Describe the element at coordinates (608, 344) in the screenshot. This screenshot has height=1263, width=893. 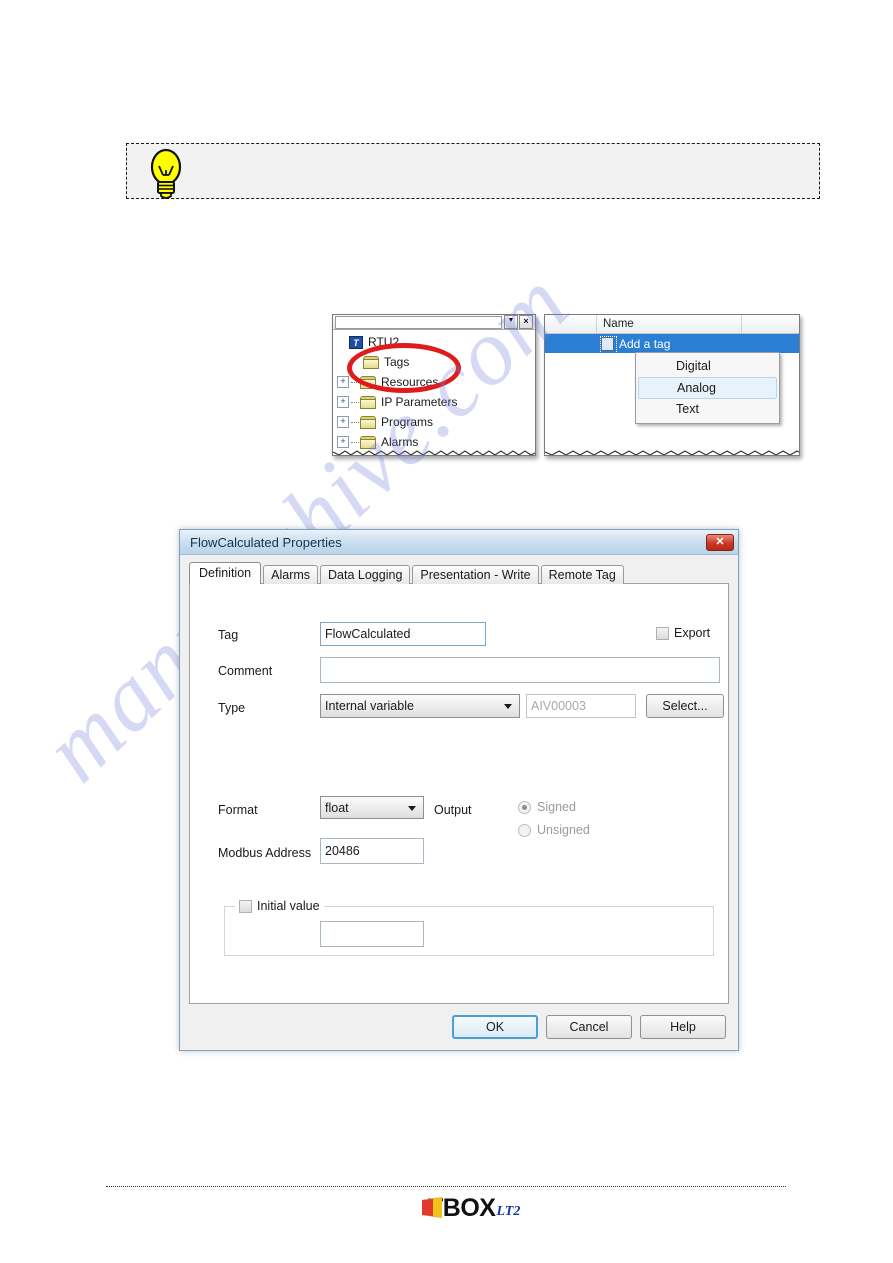
I see `new-tag-icon` at that location.